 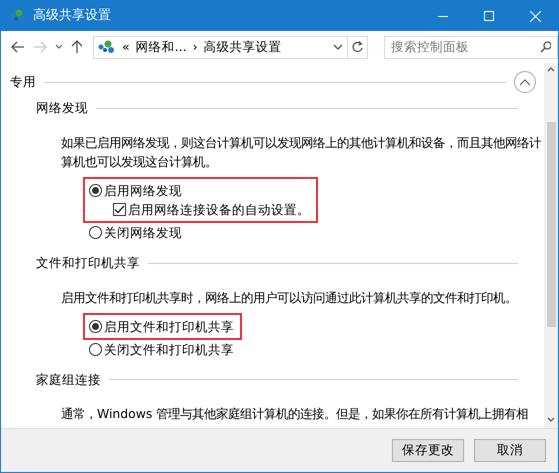 I want to click on breadcrumb: «, so click(x=126, y=47).